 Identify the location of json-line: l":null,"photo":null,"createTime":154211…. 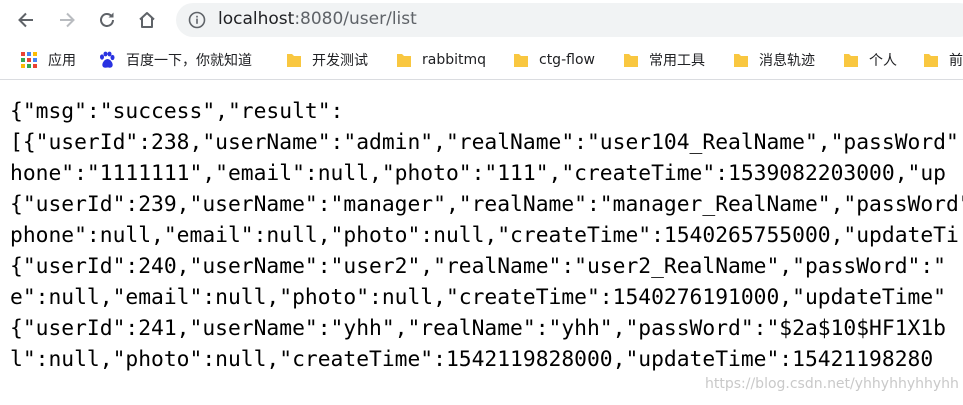
(472, 359).